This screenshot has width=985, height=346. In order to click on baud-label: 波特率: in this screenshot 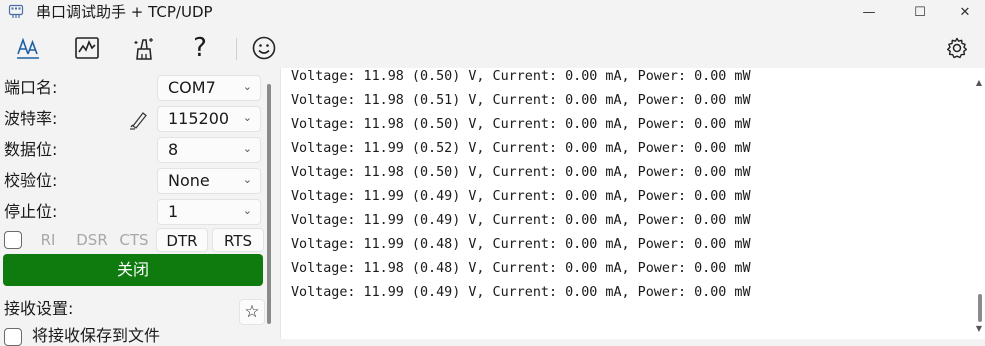, I will do `click(31, 118)`.